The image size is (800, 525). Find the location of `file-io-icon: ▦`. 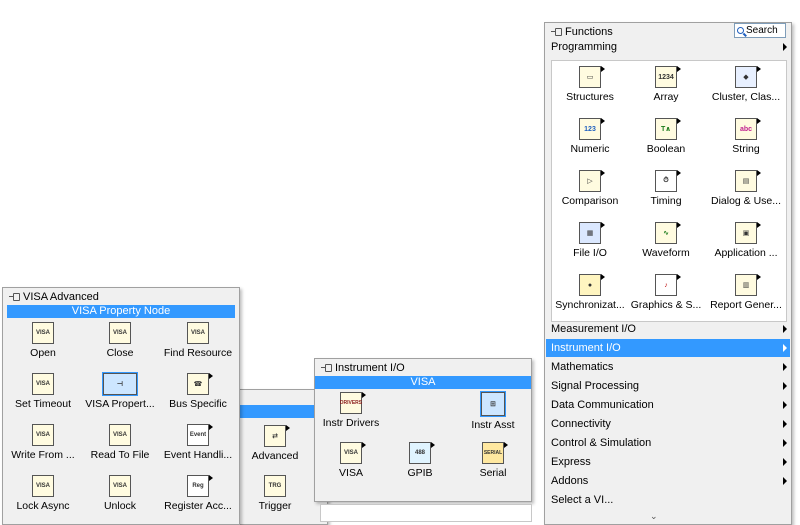

file-io-icon: ▦ is located at coordinates (592, 233).